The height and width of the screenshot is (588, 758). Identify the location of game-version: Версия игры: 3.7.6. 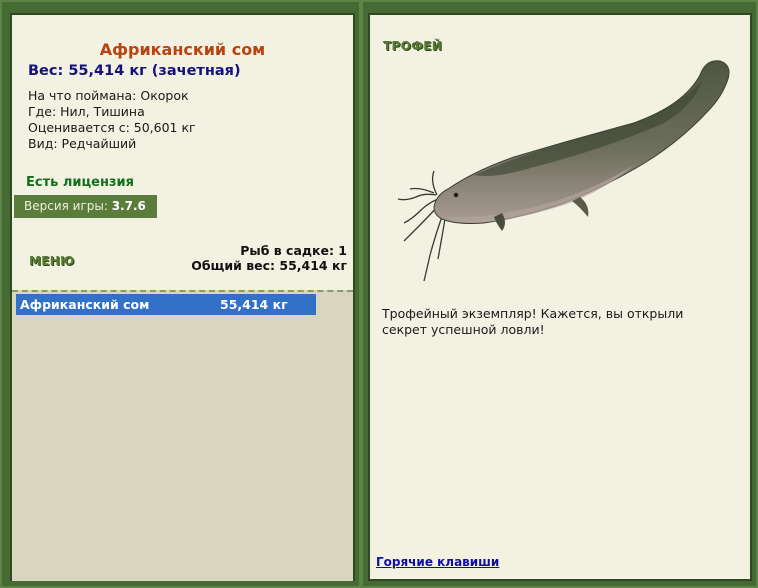
(85, 206).